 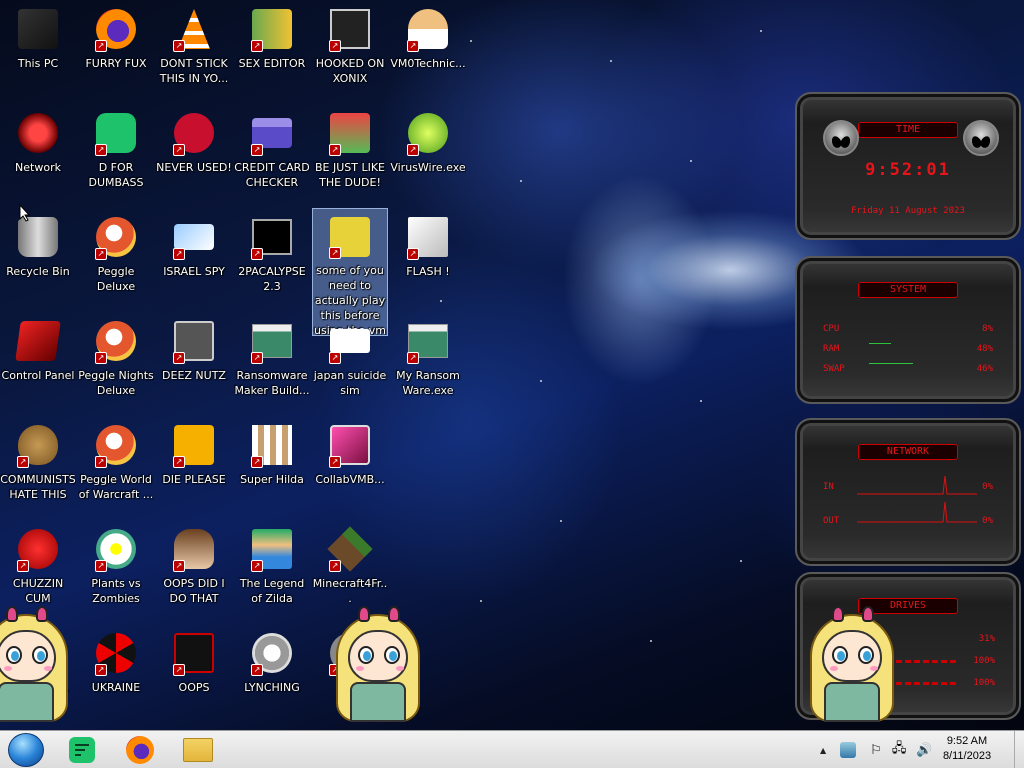 What do you see at coordinates (272, 549) in the screenshot?
I see `pixel-hero-icon: ↗` at bounding box center [272, 549].